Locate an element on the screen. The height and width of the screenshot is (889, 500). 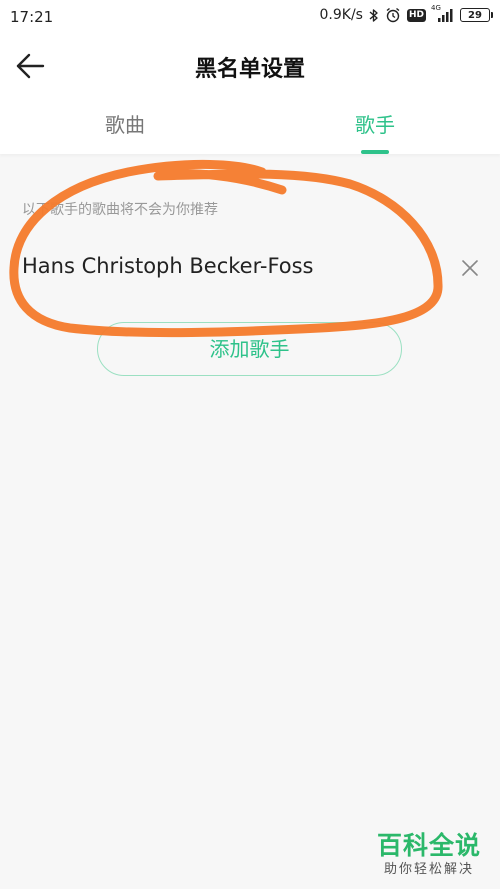
network-speed: 0.9K/s is located at coordinates (341, 15).